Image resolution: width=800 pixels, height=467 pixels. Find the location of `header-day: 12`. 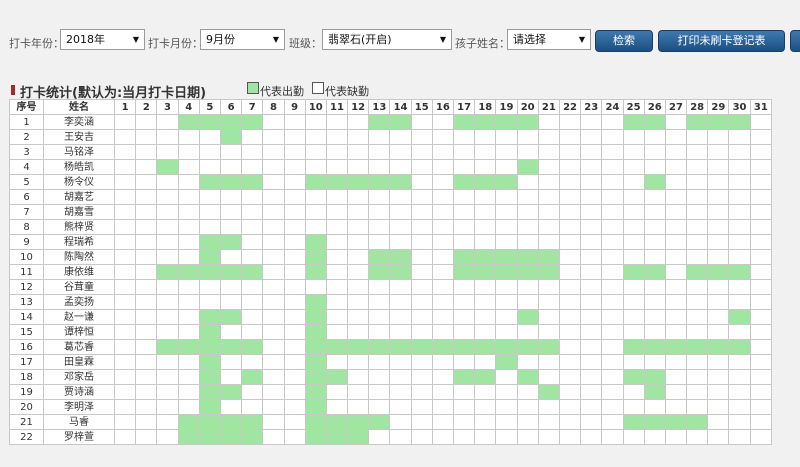

header-day: 12 is located at coordinates (358, 107).